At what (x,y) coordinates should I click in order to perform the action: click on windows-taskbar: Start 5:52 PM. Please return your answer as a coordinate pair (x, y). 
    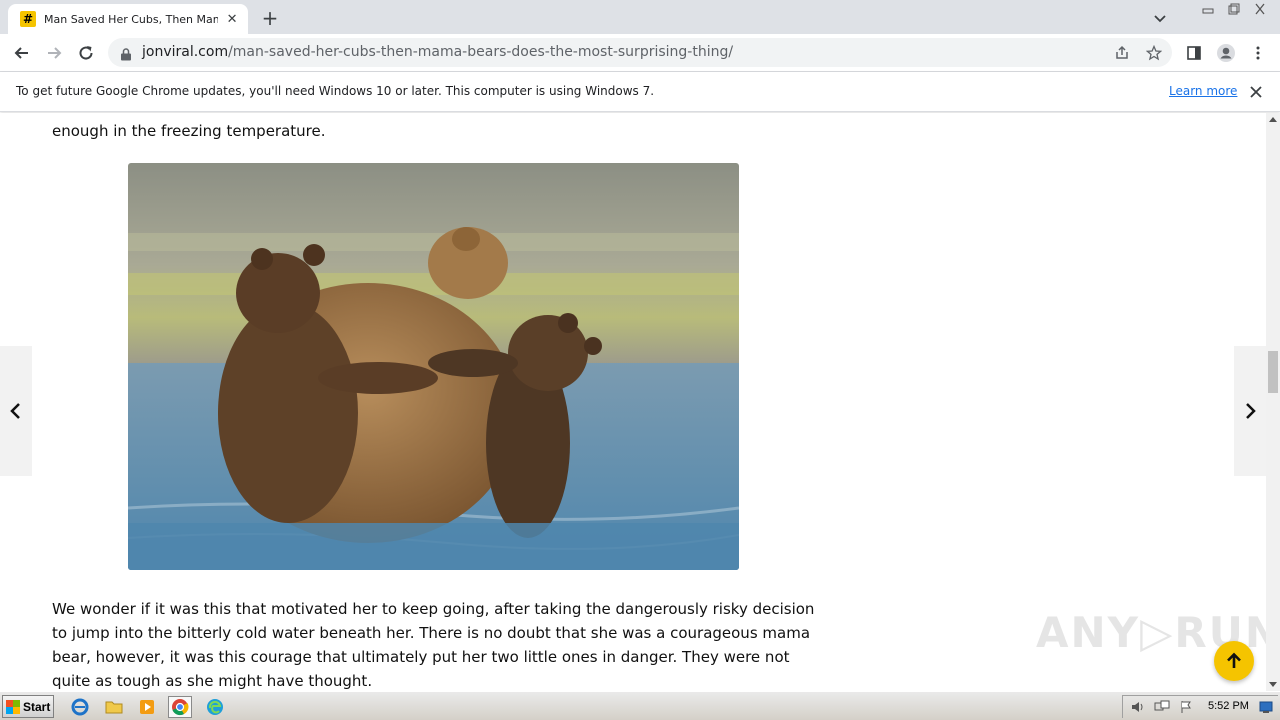
    Looking at the image, I should click on (640, 705).